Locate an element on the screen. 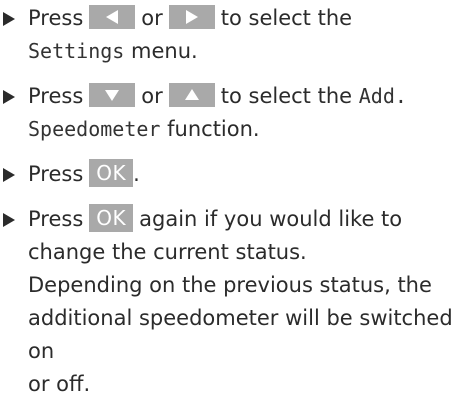 The width and height of the screenshot is (464, 401). step-press-ok: Press OK. is located at coordinates (232, 174).